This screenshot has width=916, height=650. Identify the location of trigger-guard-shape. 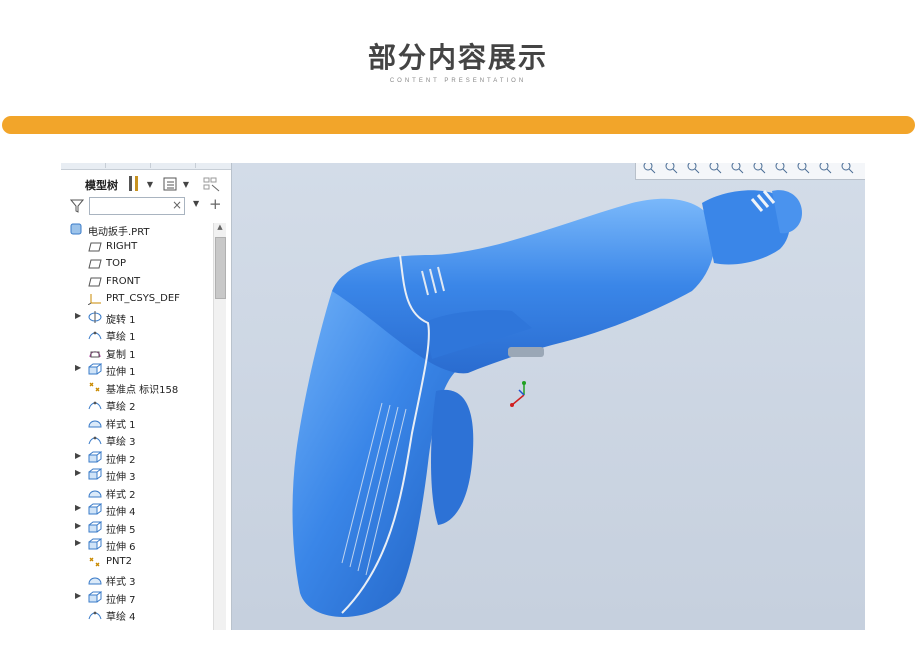
(452, 457).